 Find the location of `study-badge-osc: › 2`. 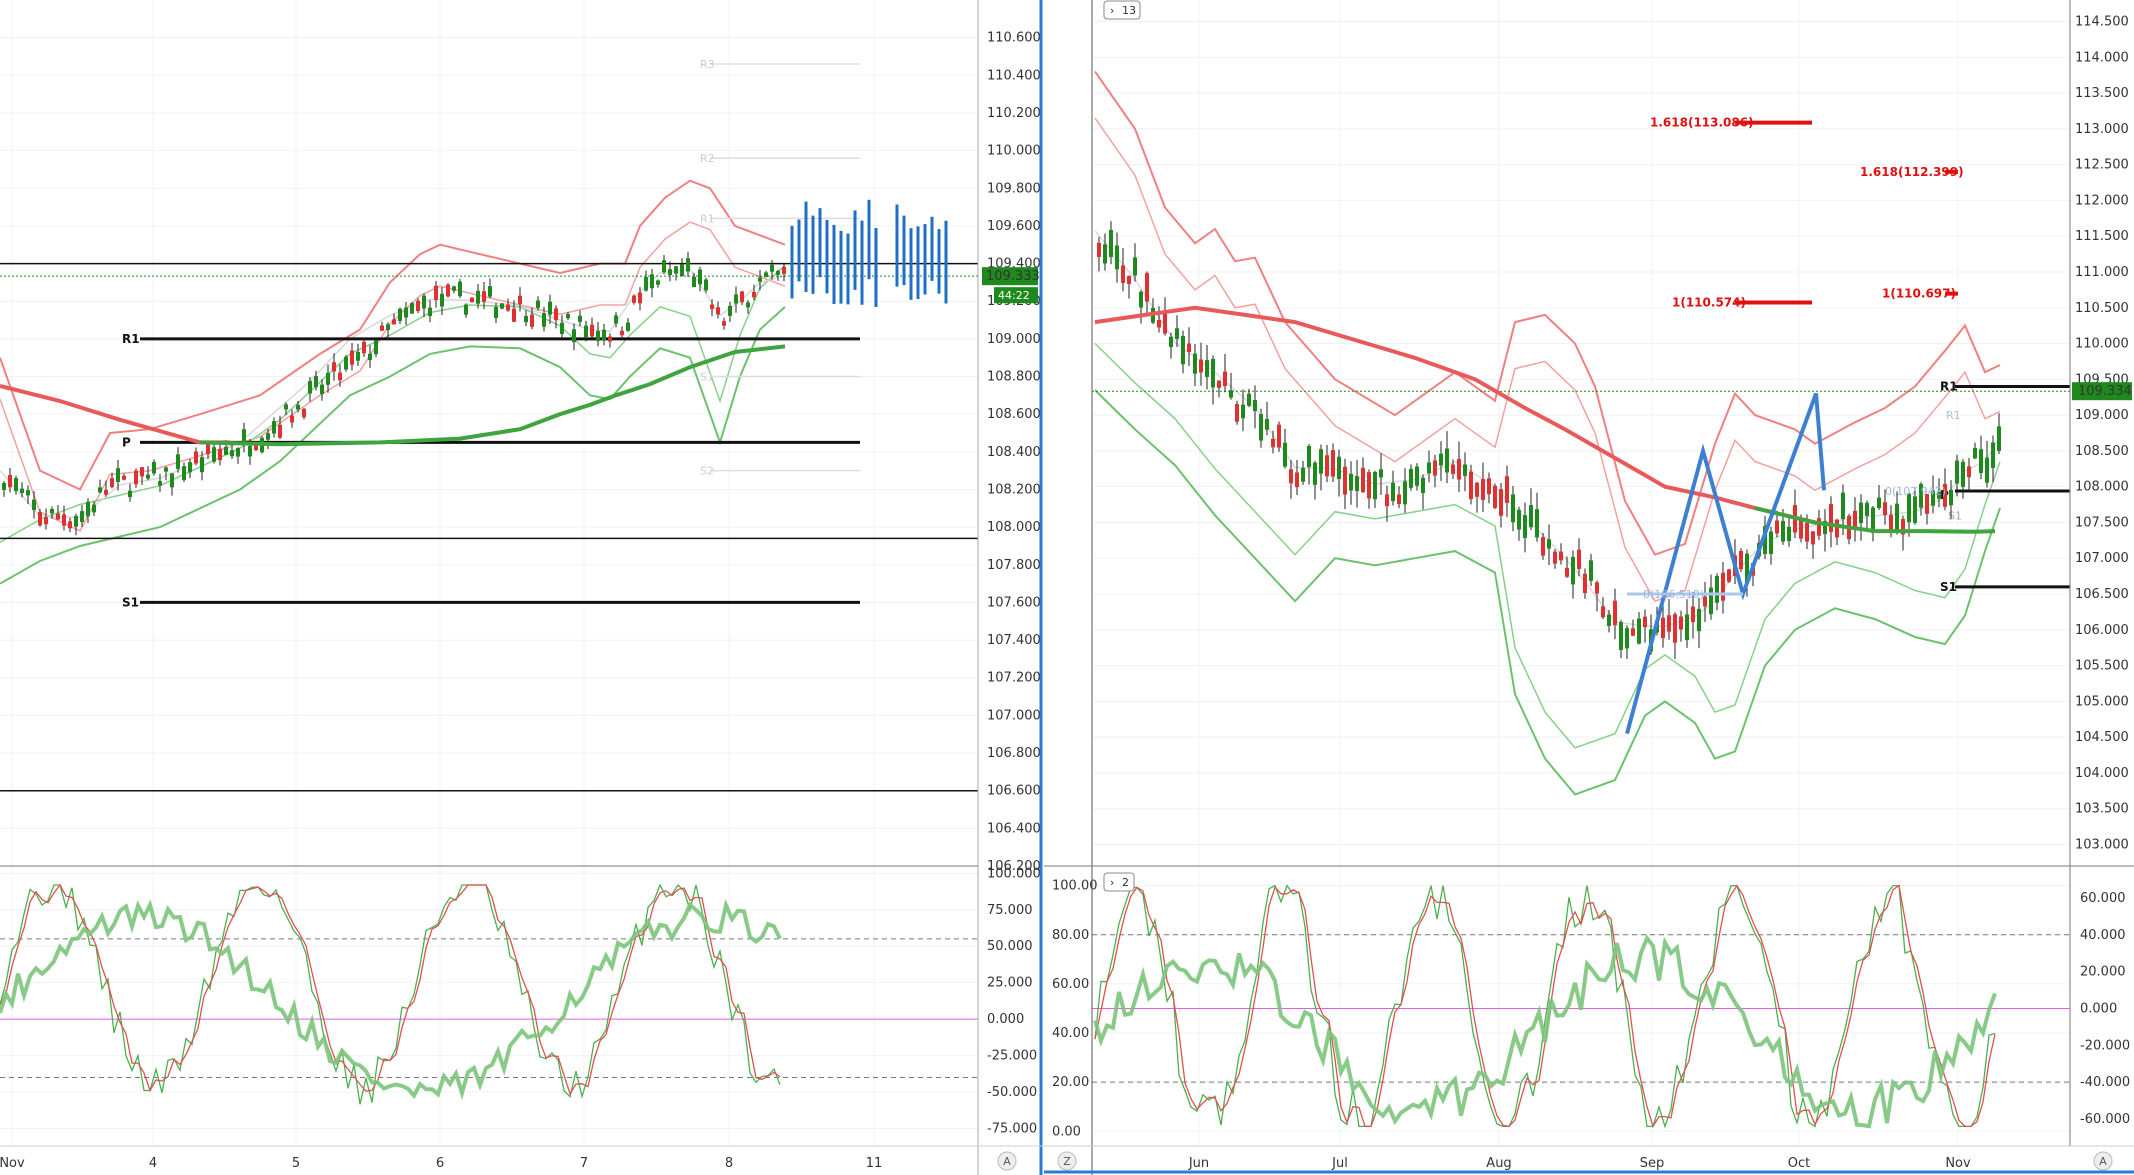

study-badge-osc: › 2 is located at coordinates (1119, 882).